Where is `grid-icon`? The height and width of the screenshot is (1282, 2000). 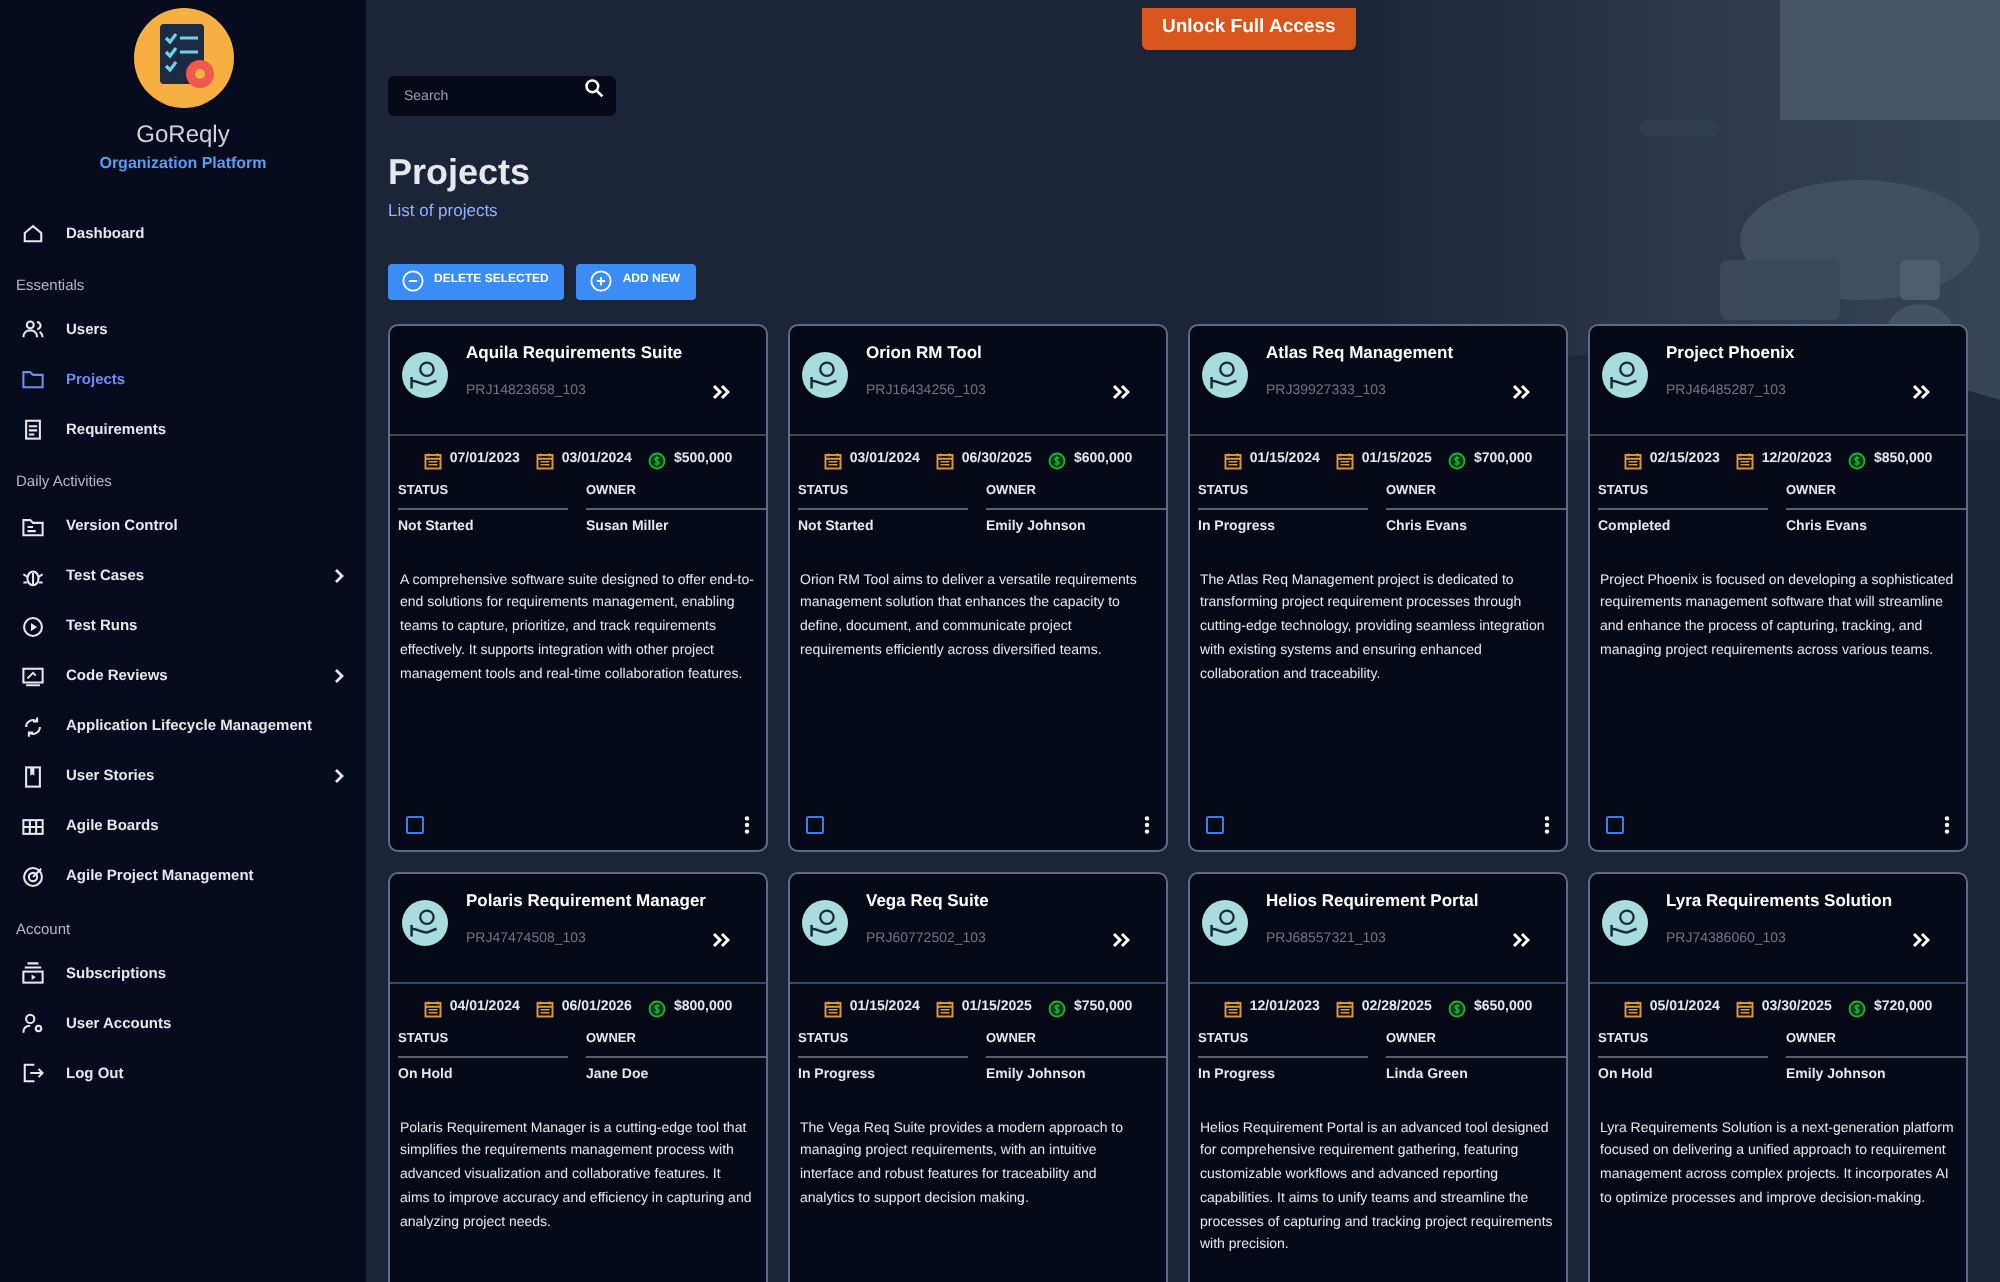 grid-icon is located at coordinates (33, 826).